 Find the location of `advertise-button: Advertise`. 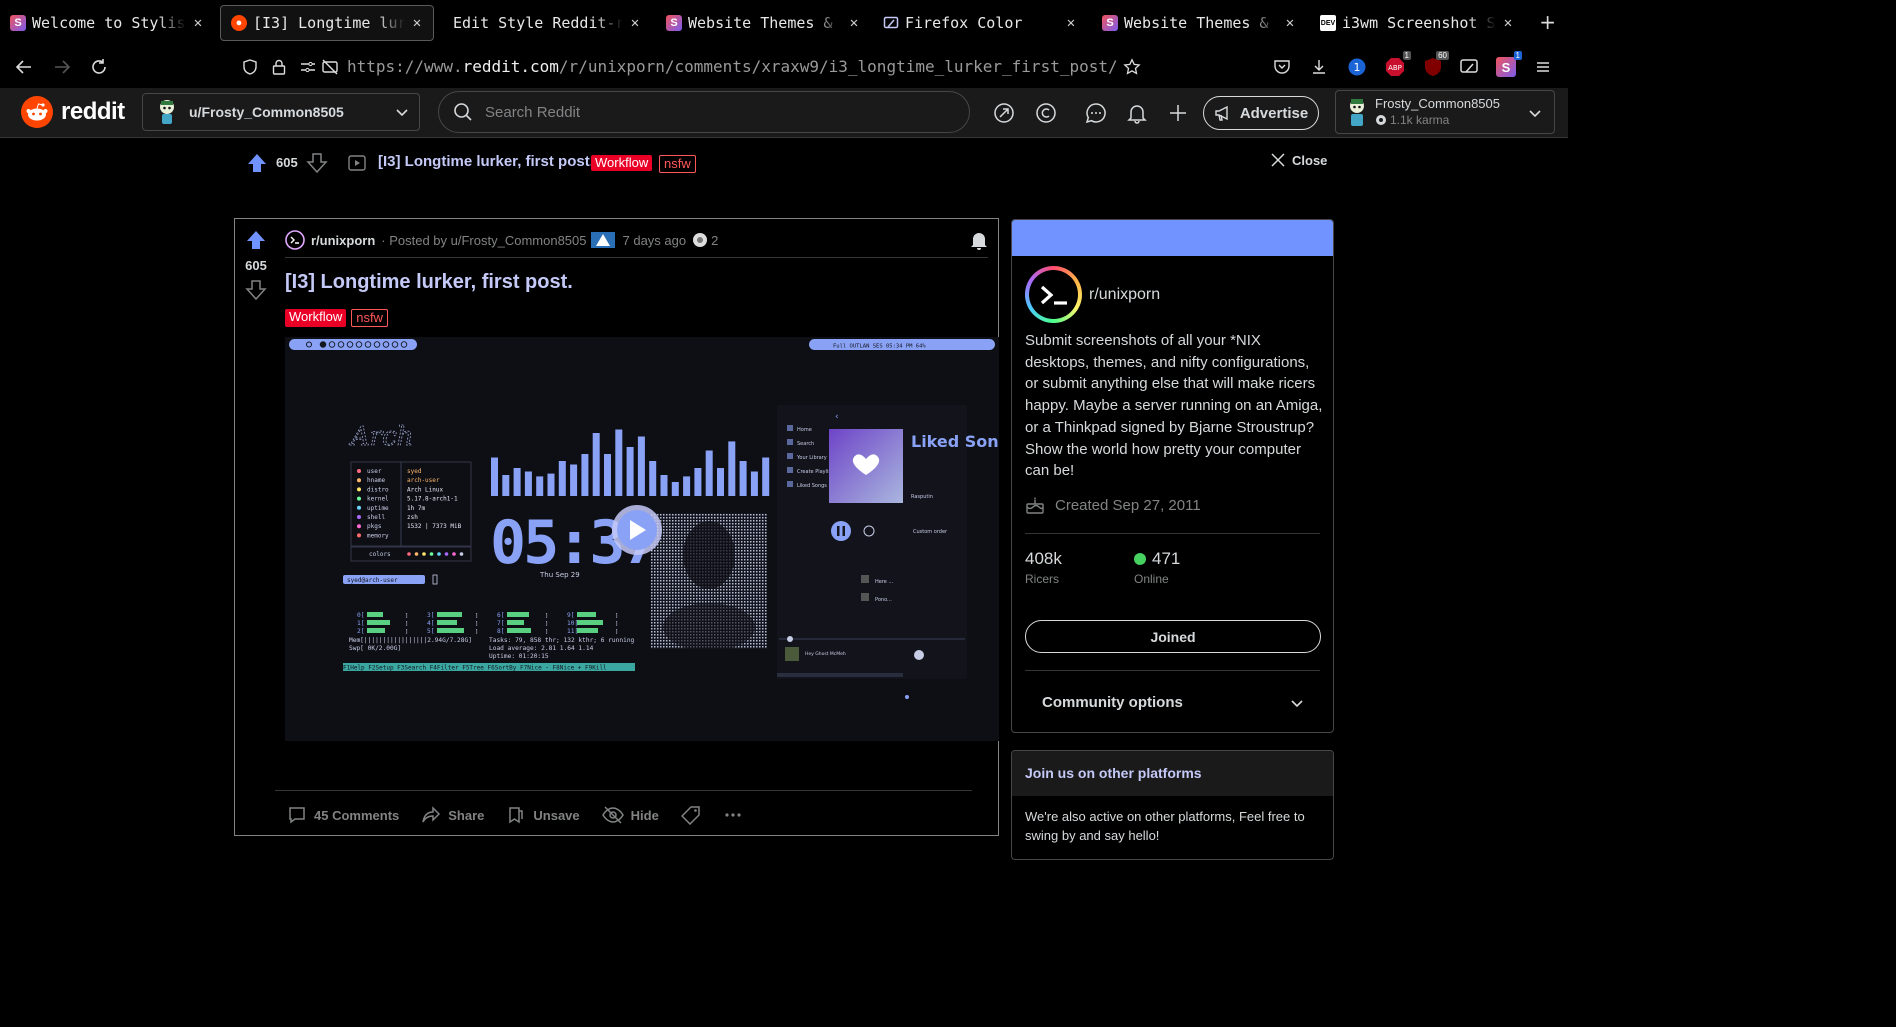

advertise-button: Advertise is located at coordinates (1261, 113).